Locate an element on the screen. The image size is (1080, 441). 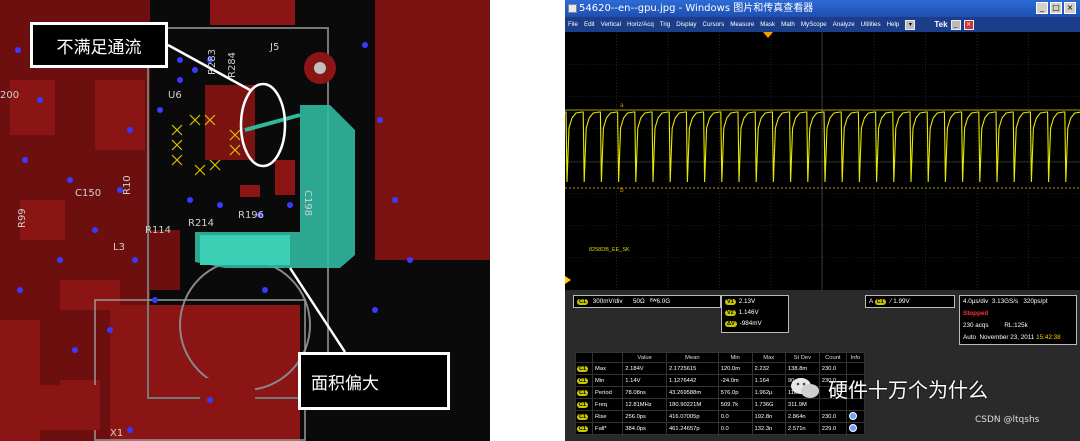
scope-minimize-button: _ is located at coordinates (955, 24).